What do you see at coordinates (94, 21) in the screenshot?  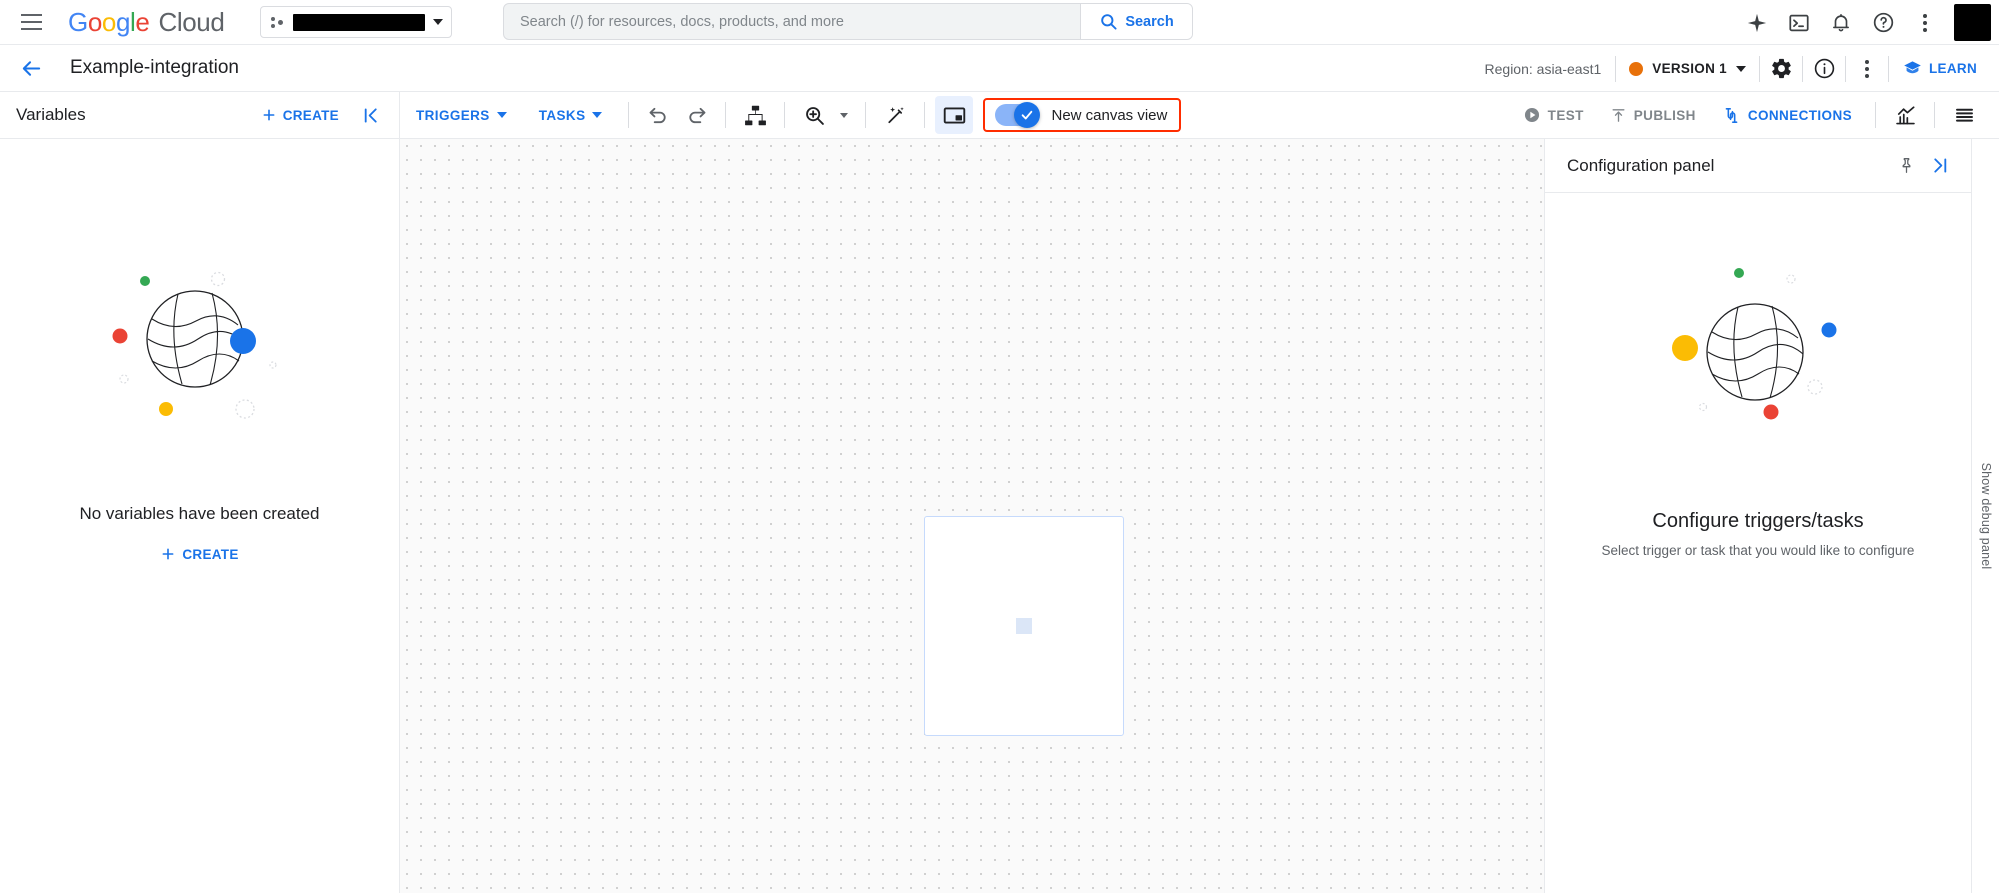 I see `logo-letter-o1: o` at bounding box center [94, 21].